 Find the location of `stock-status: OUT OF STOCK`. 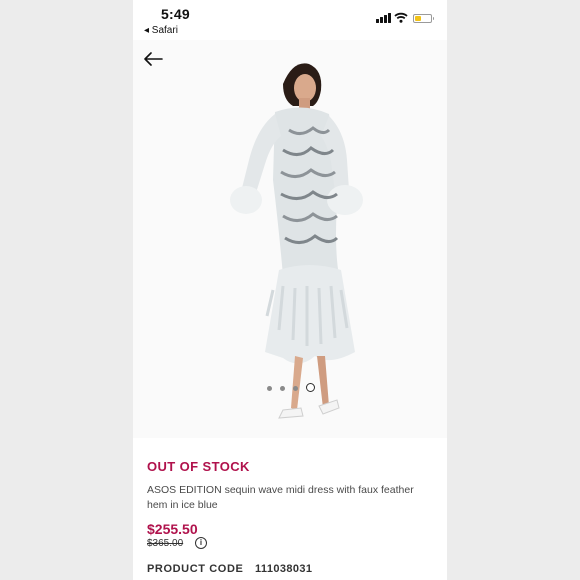

stock-status: OUT OF STOCK is located at coordinates (198, 466).